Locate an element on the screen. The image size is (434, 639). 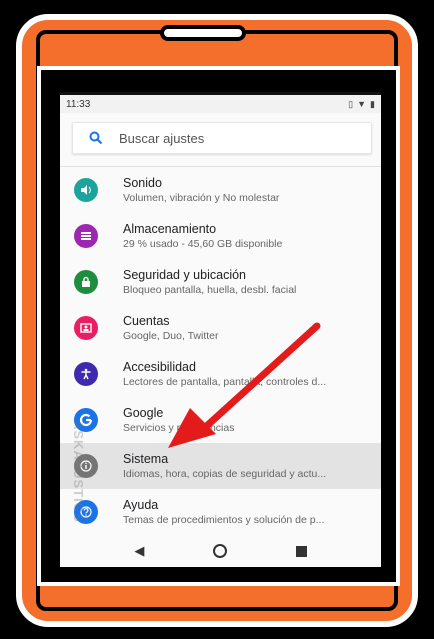
search-icon is located at coordinates (96, 138).